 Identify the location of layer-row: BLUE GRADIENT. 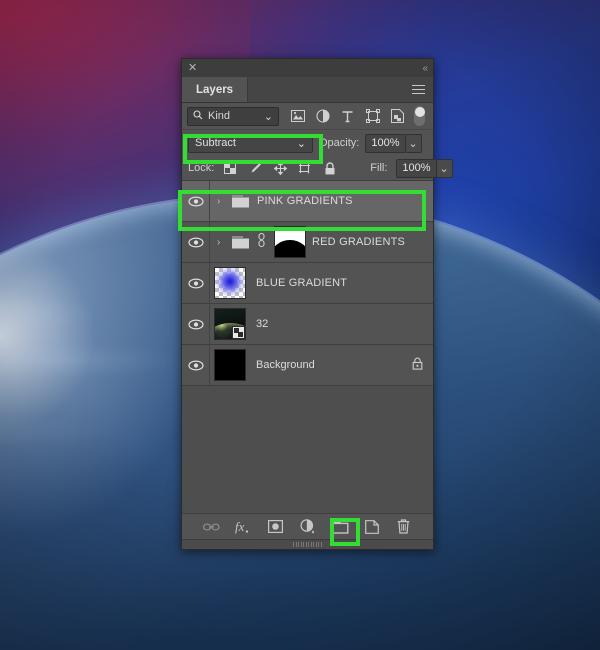
(307, 283).